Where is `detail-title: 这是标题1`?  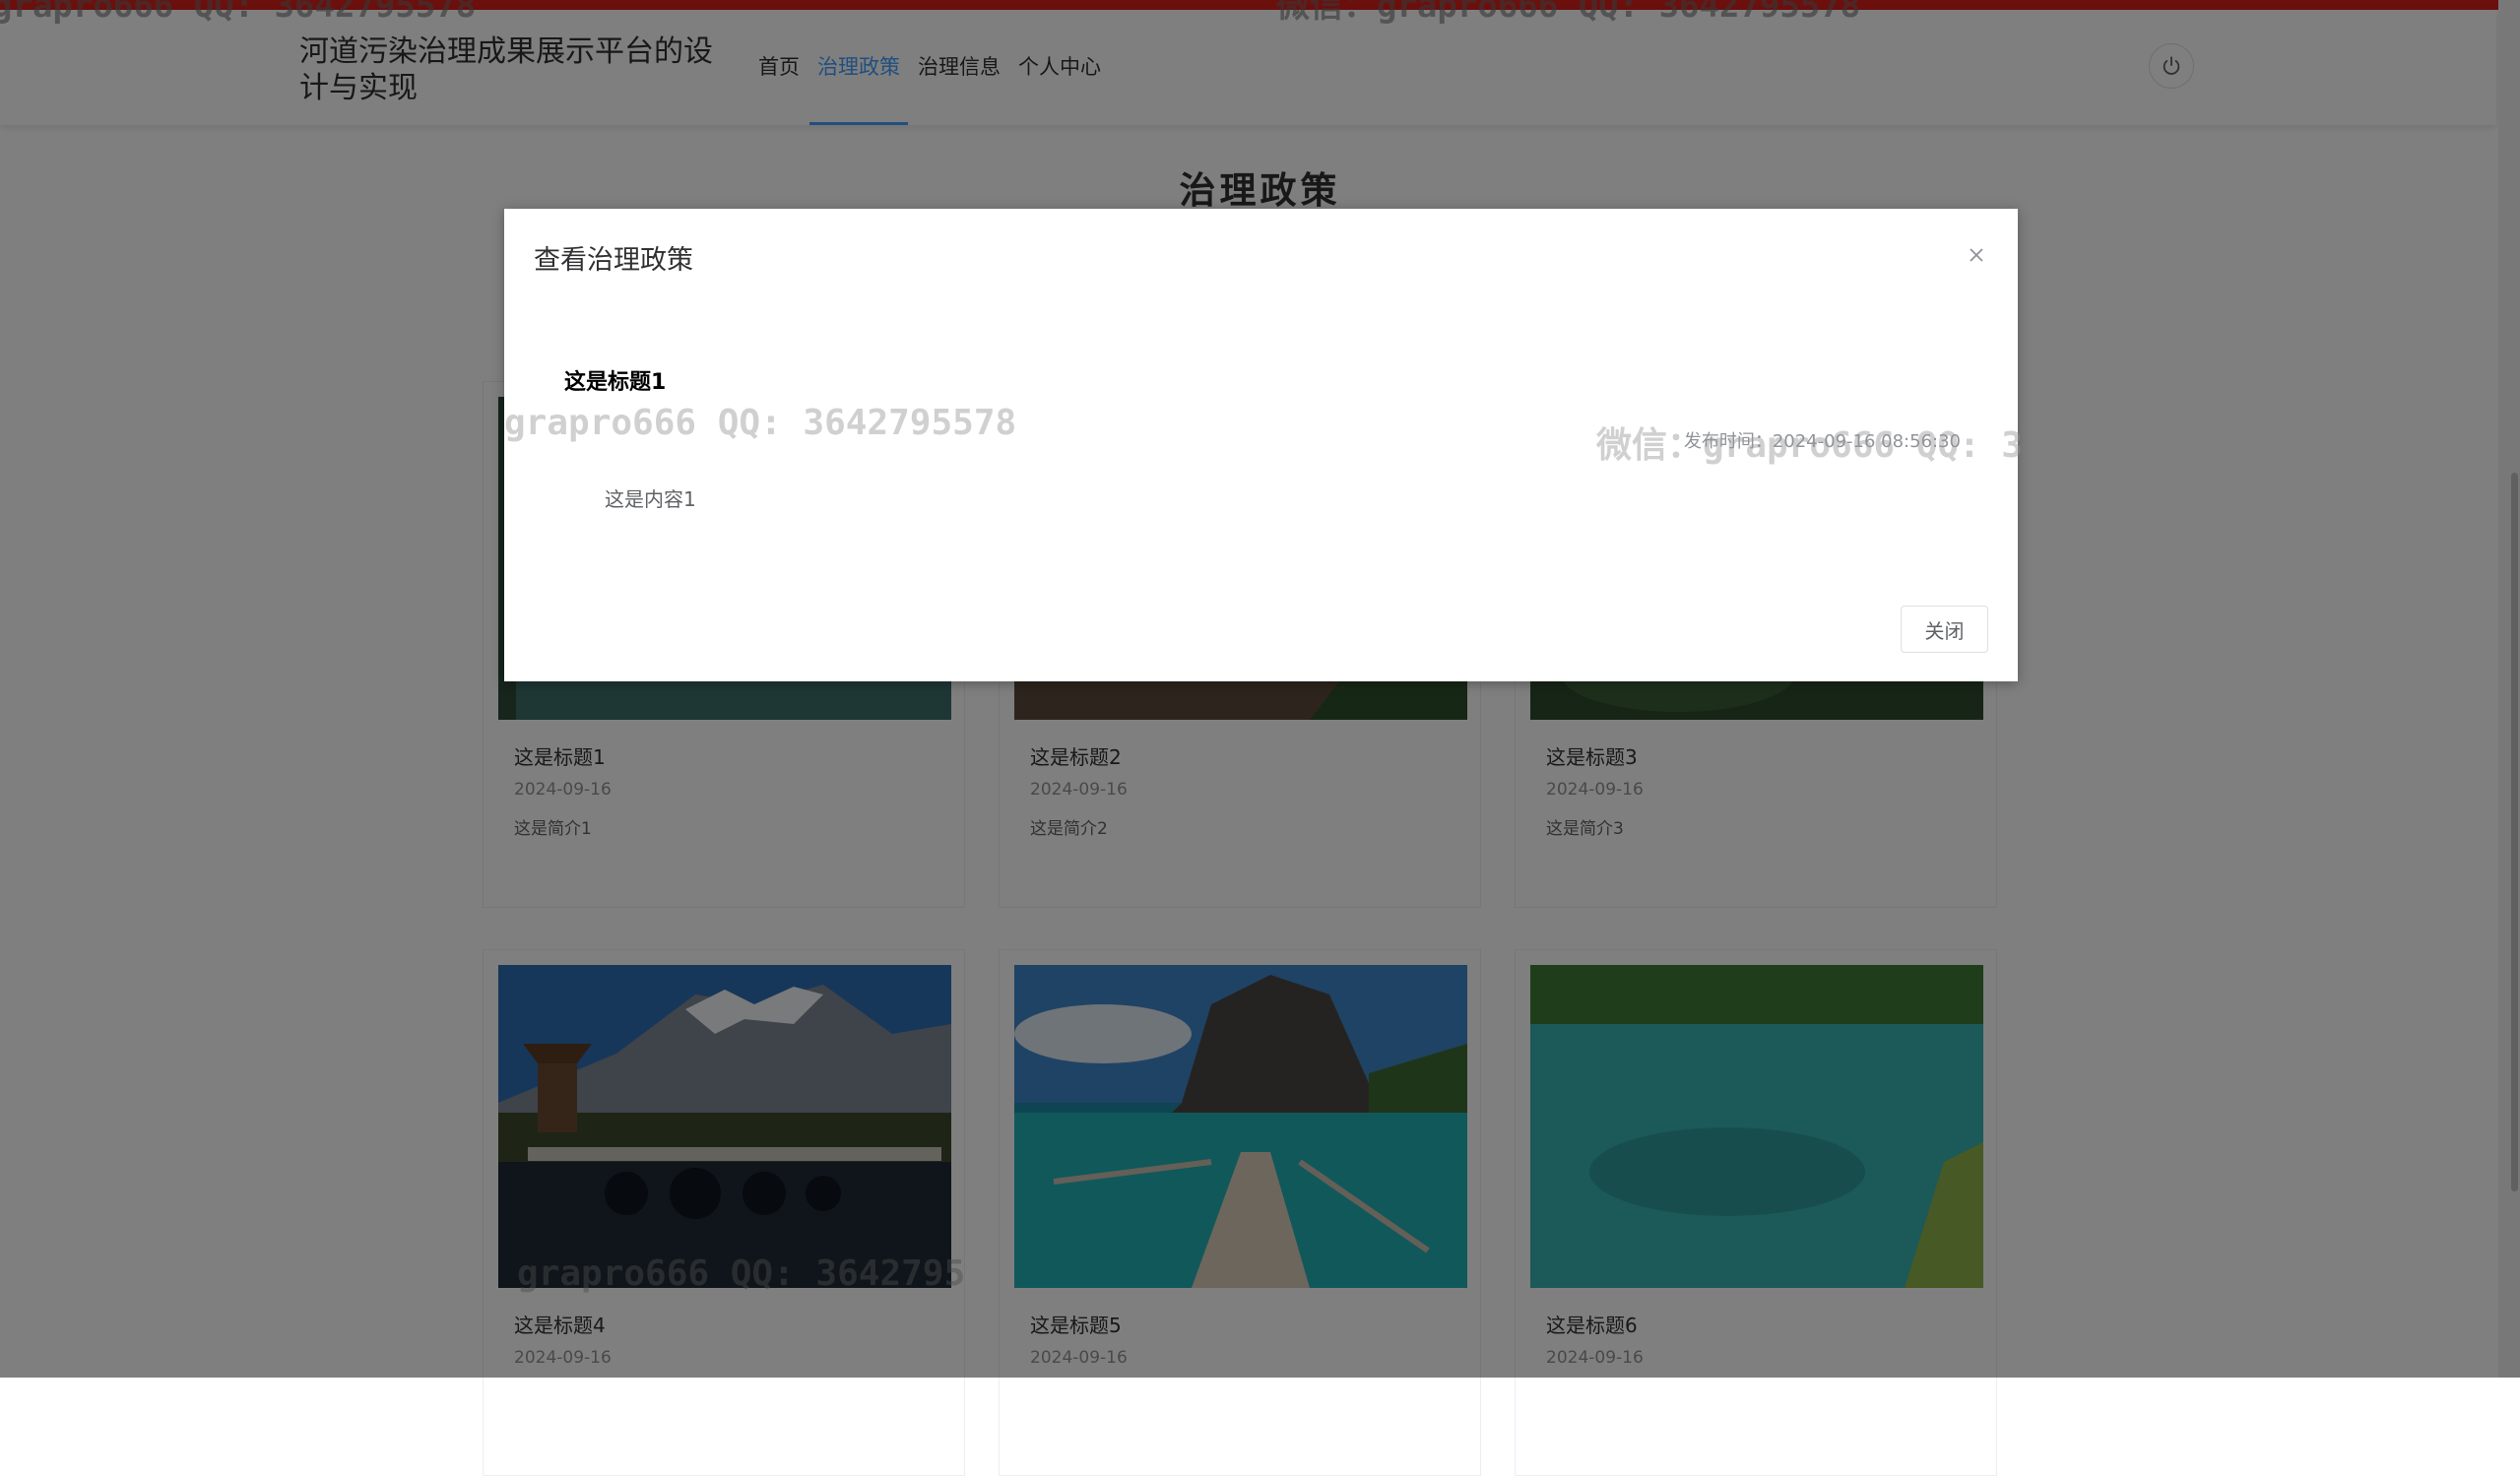 detail-title: 这是标题1 is located at coordinates (615, 382).